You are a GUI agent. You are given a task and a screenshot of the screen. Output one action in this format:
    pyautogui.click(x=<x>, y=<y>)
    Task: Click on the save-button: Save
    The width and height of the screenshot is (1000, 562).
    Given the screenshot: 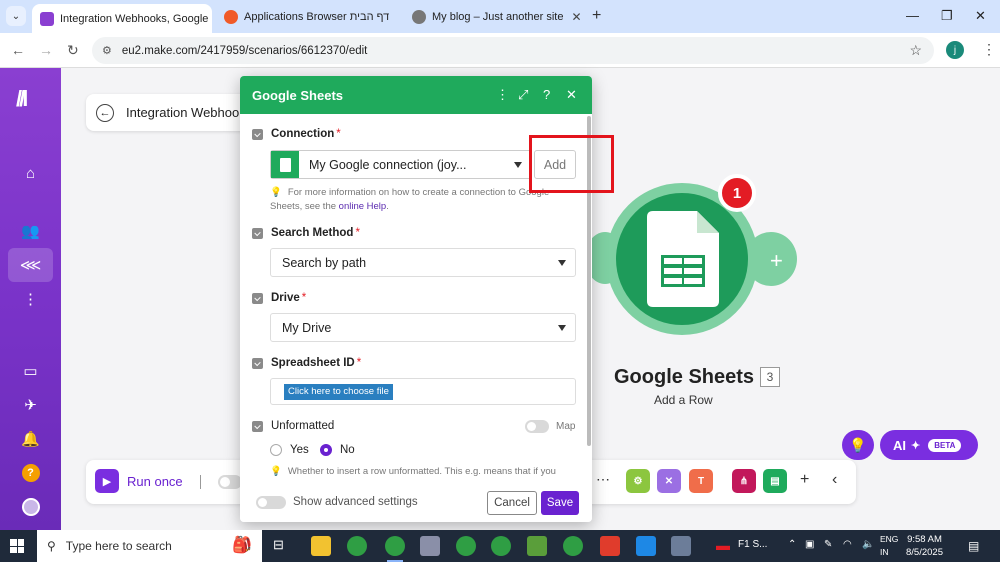 What is the action you would take?
    pyautogui.click(x=560, y=503)
    